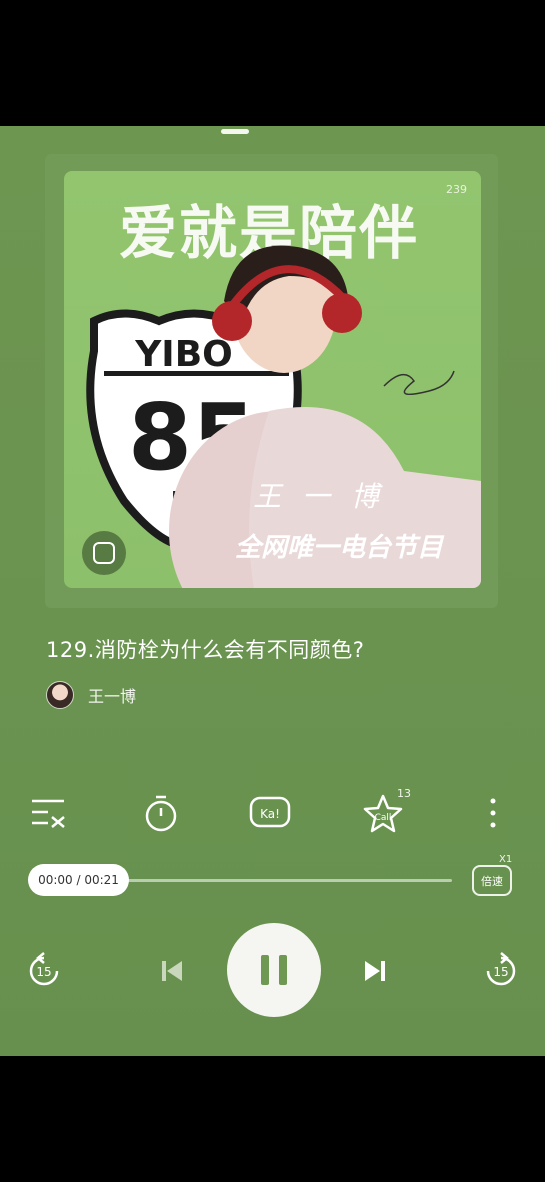  I want to click on more-icon, so click(493, 813).